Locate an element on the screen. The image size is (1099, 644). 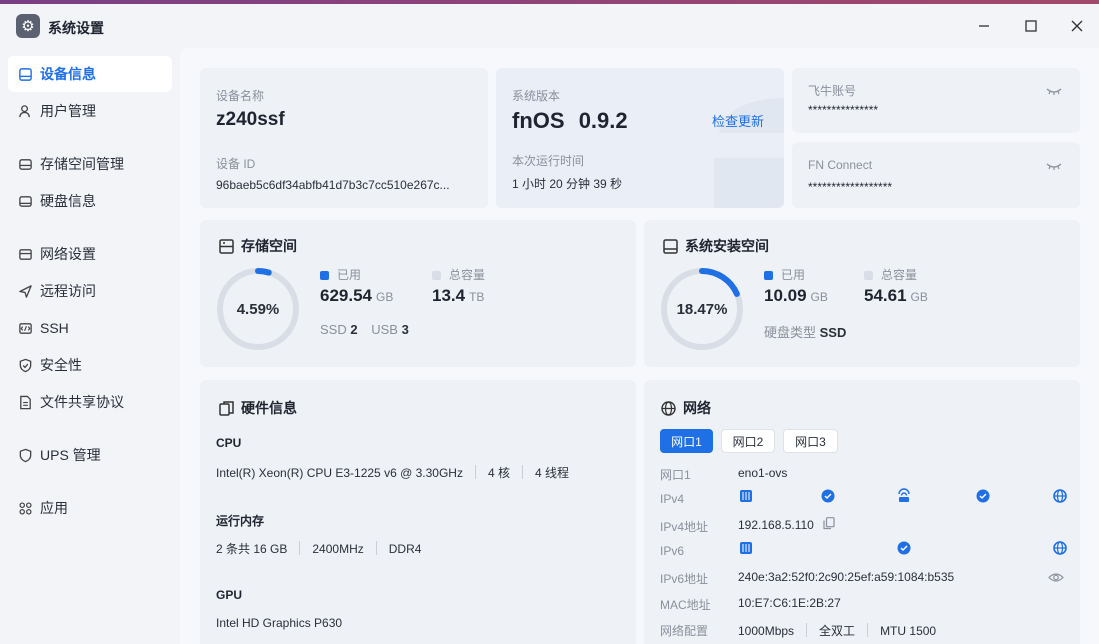
close-icon is located at coordinates (1077, 26).